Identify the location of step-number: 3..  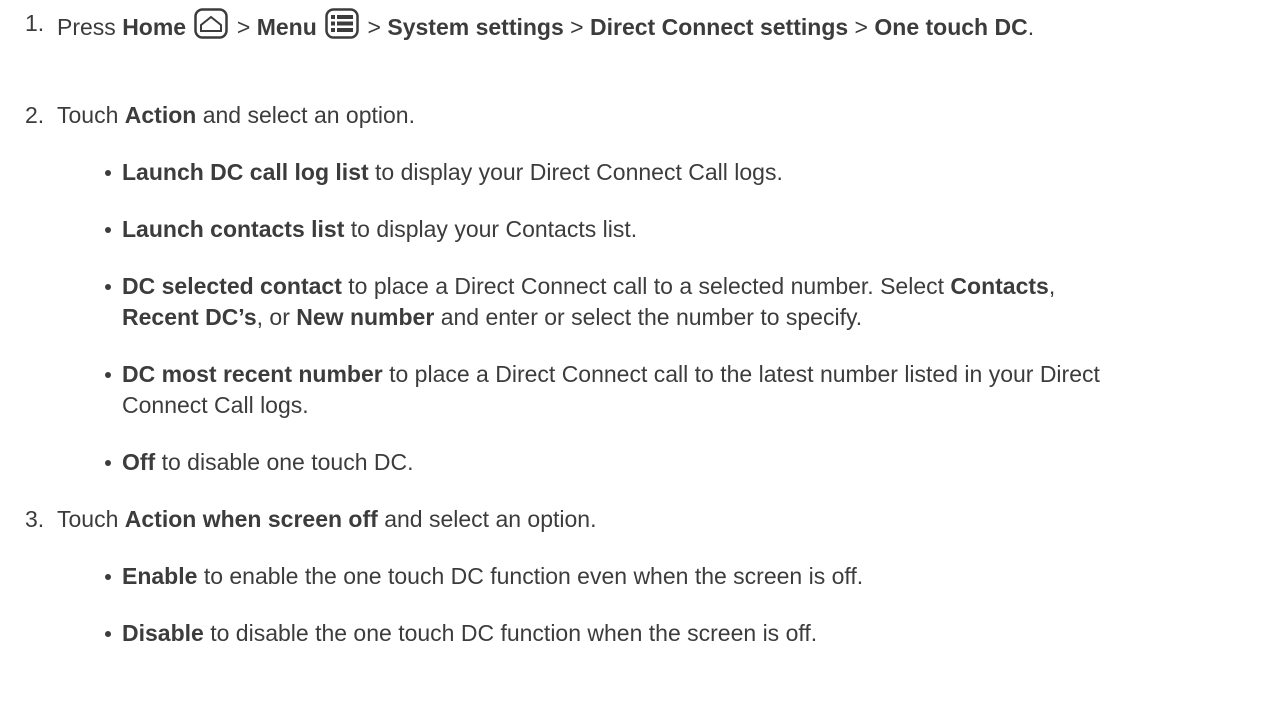
(35, 519).